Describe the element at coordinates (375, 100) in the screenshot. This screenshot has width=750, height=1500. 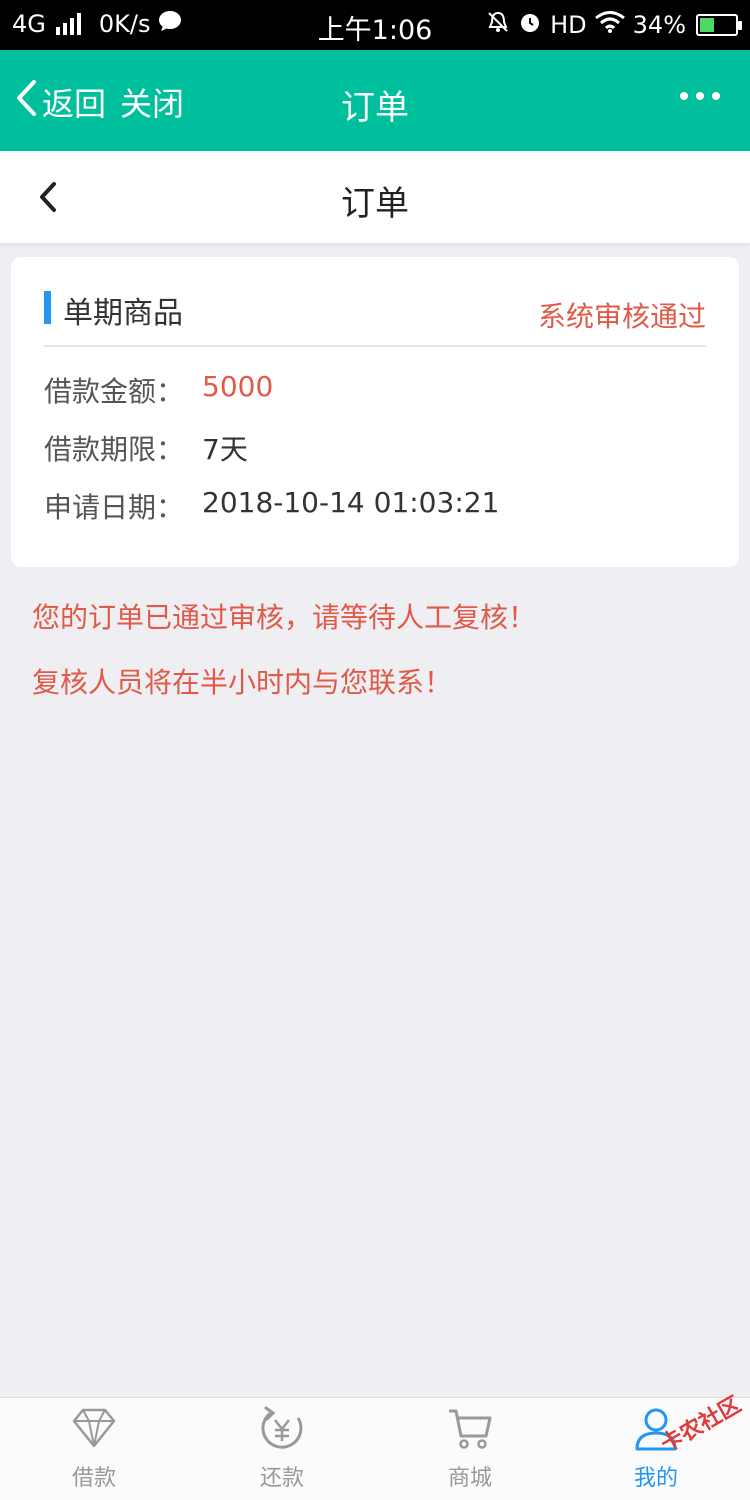
I see `app-bar: 返回 关闭 订单` at that location.